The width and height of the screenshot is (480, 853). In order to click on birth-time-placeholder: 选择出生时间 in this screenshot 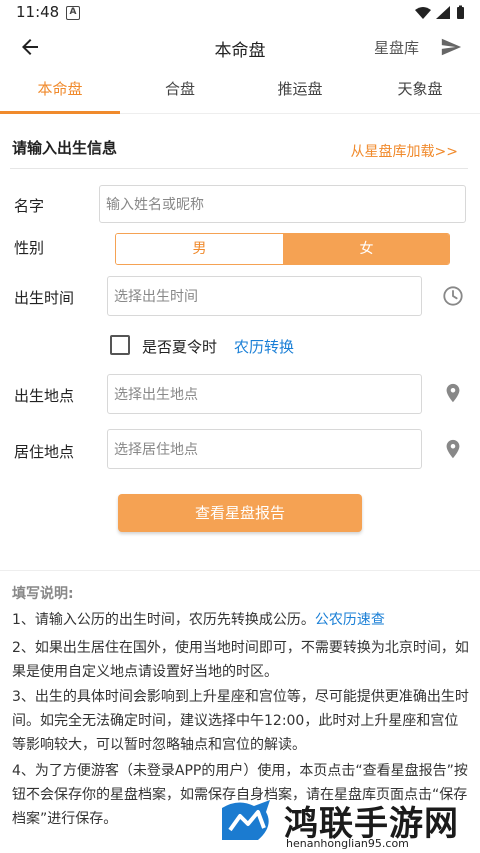, I will do `click(156, 297)`.